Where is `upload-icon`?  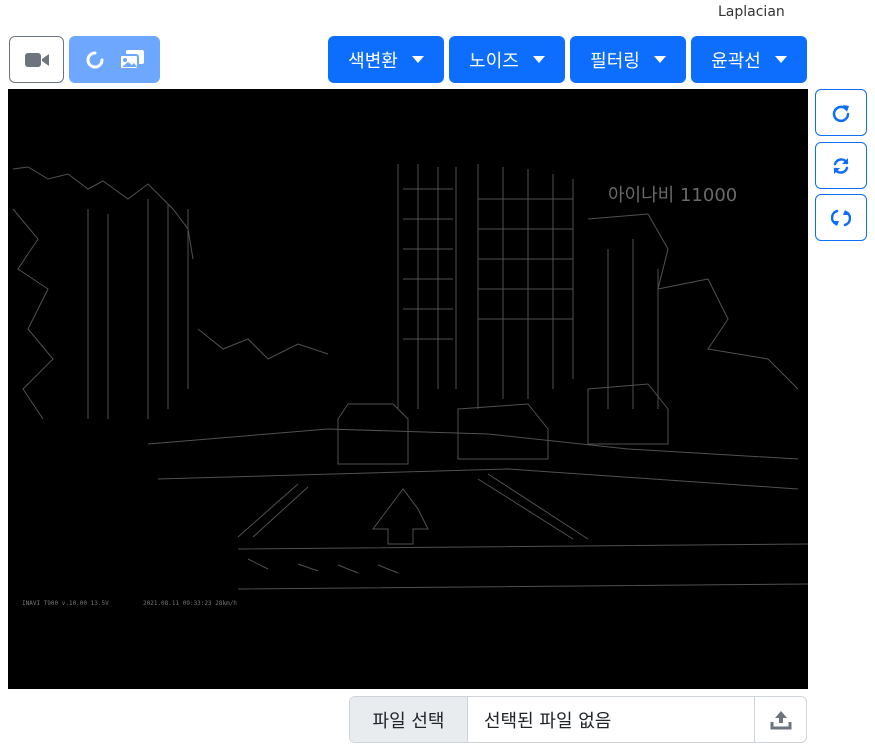
upload-icon is located at coordinates (780, 719).